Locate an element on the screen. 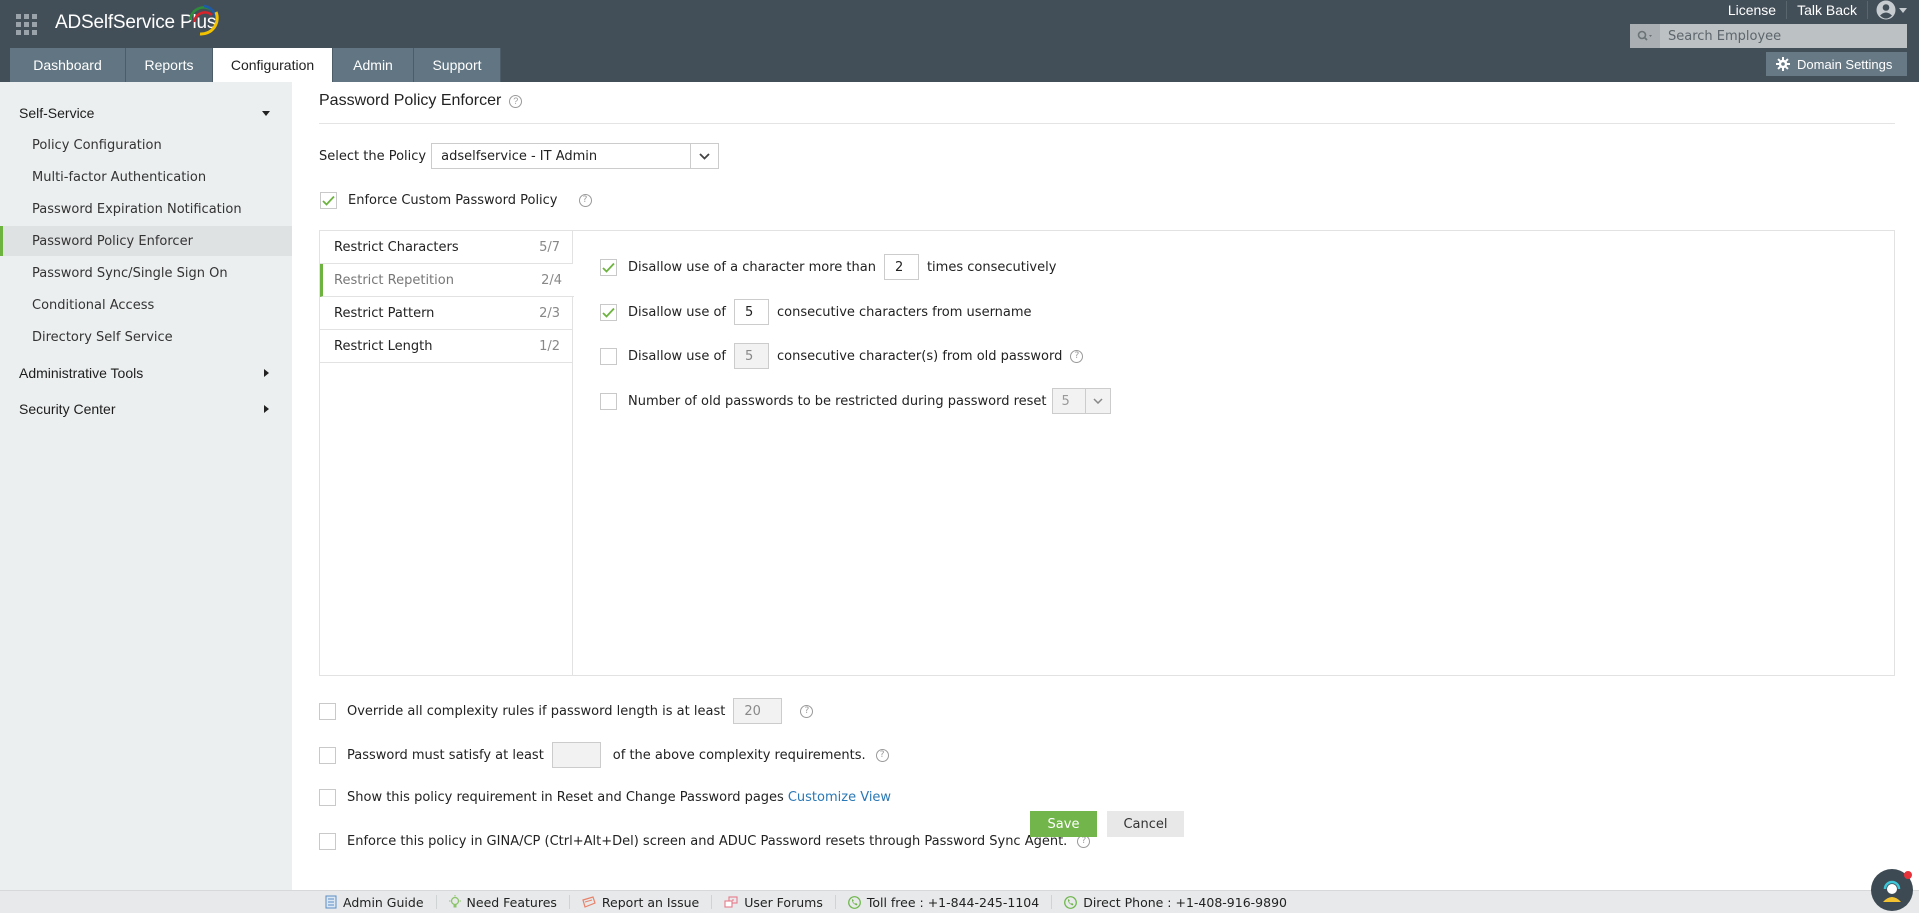 The height and width of the screenshot is (915, 1919). max-consecutive-input is located at coordinates (901, 267).